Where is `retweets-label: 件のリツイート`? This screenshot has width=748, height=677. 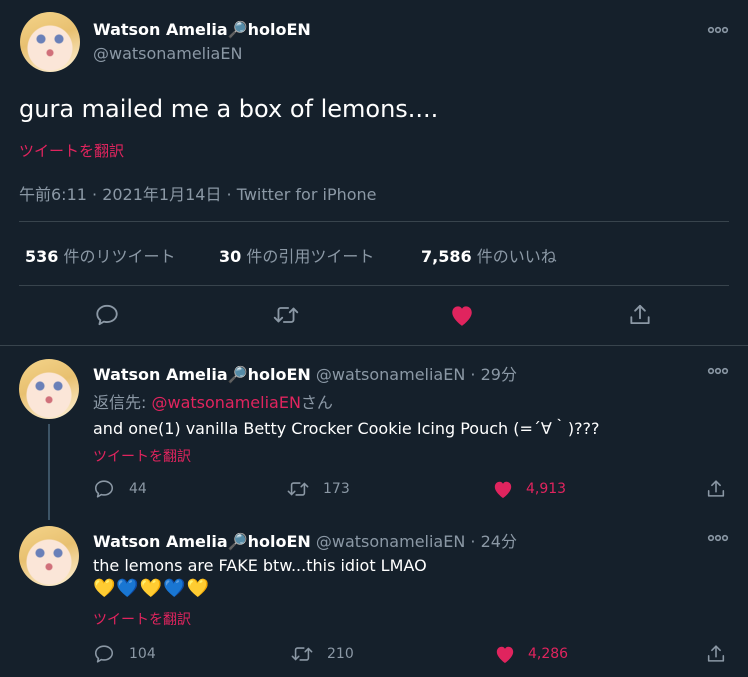
retweets-label: 件のリツイート is located at coordinates (119, 256).